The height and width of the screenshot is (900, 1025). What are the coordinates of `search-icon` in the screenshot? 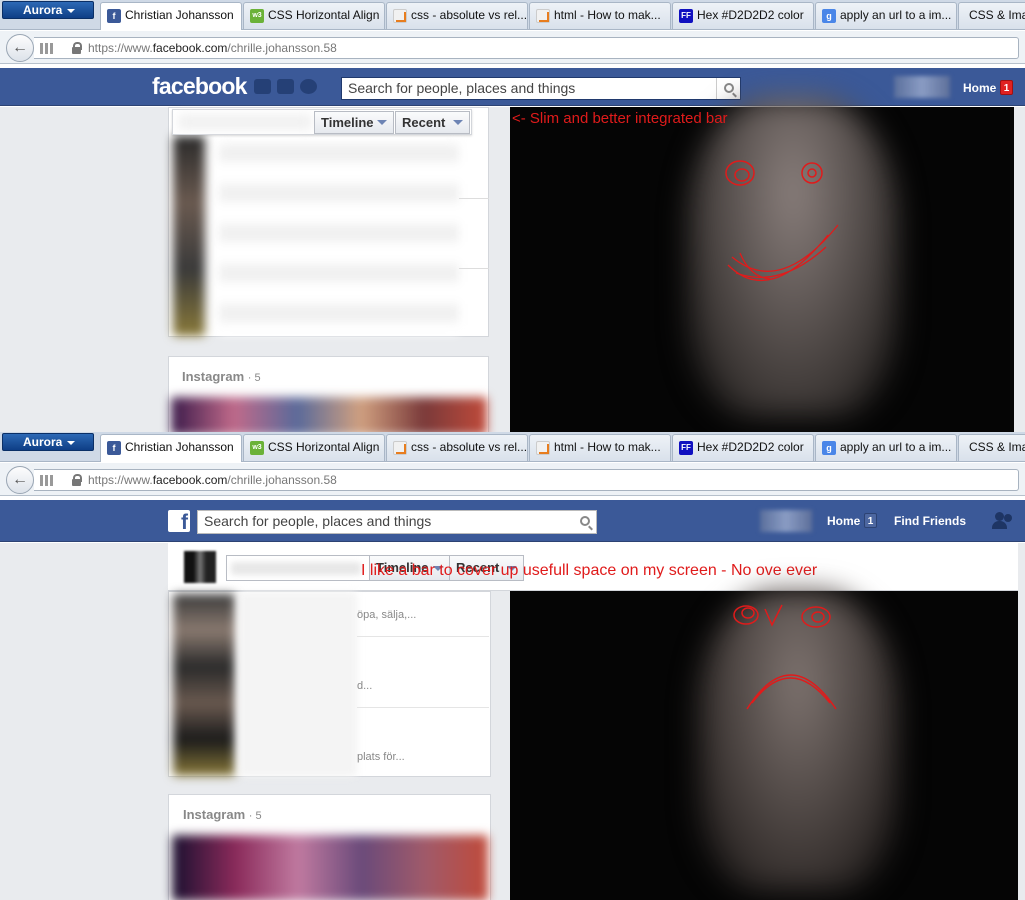 It's located at (729, 88).